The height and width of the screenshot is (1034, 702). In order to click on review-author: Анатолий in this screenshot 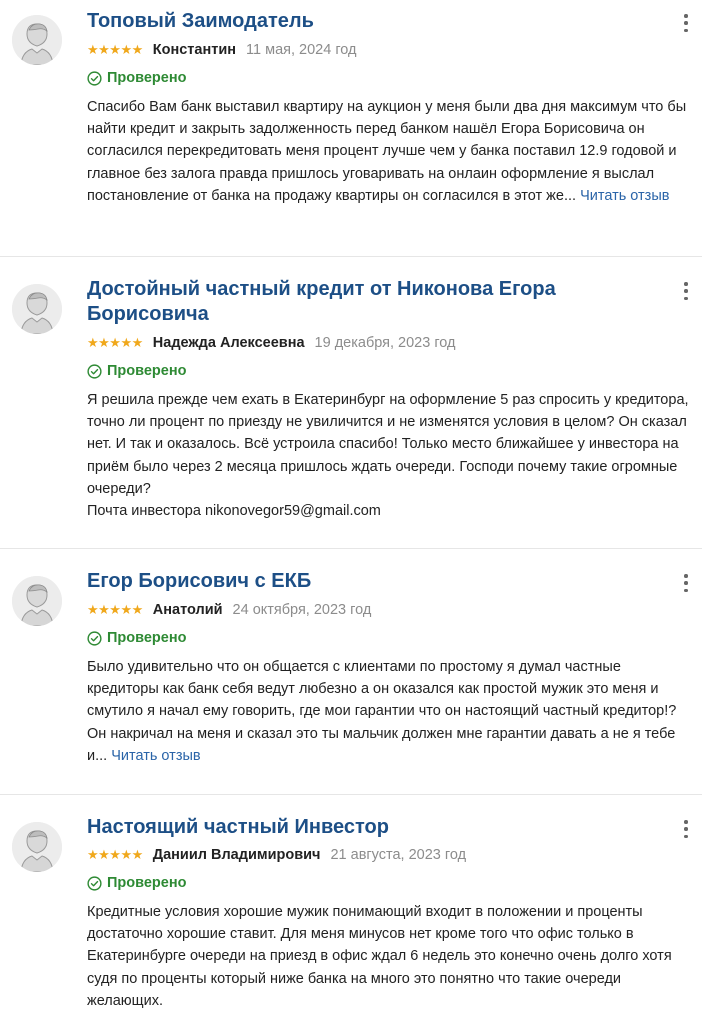, I will do `click(187, 610)`.